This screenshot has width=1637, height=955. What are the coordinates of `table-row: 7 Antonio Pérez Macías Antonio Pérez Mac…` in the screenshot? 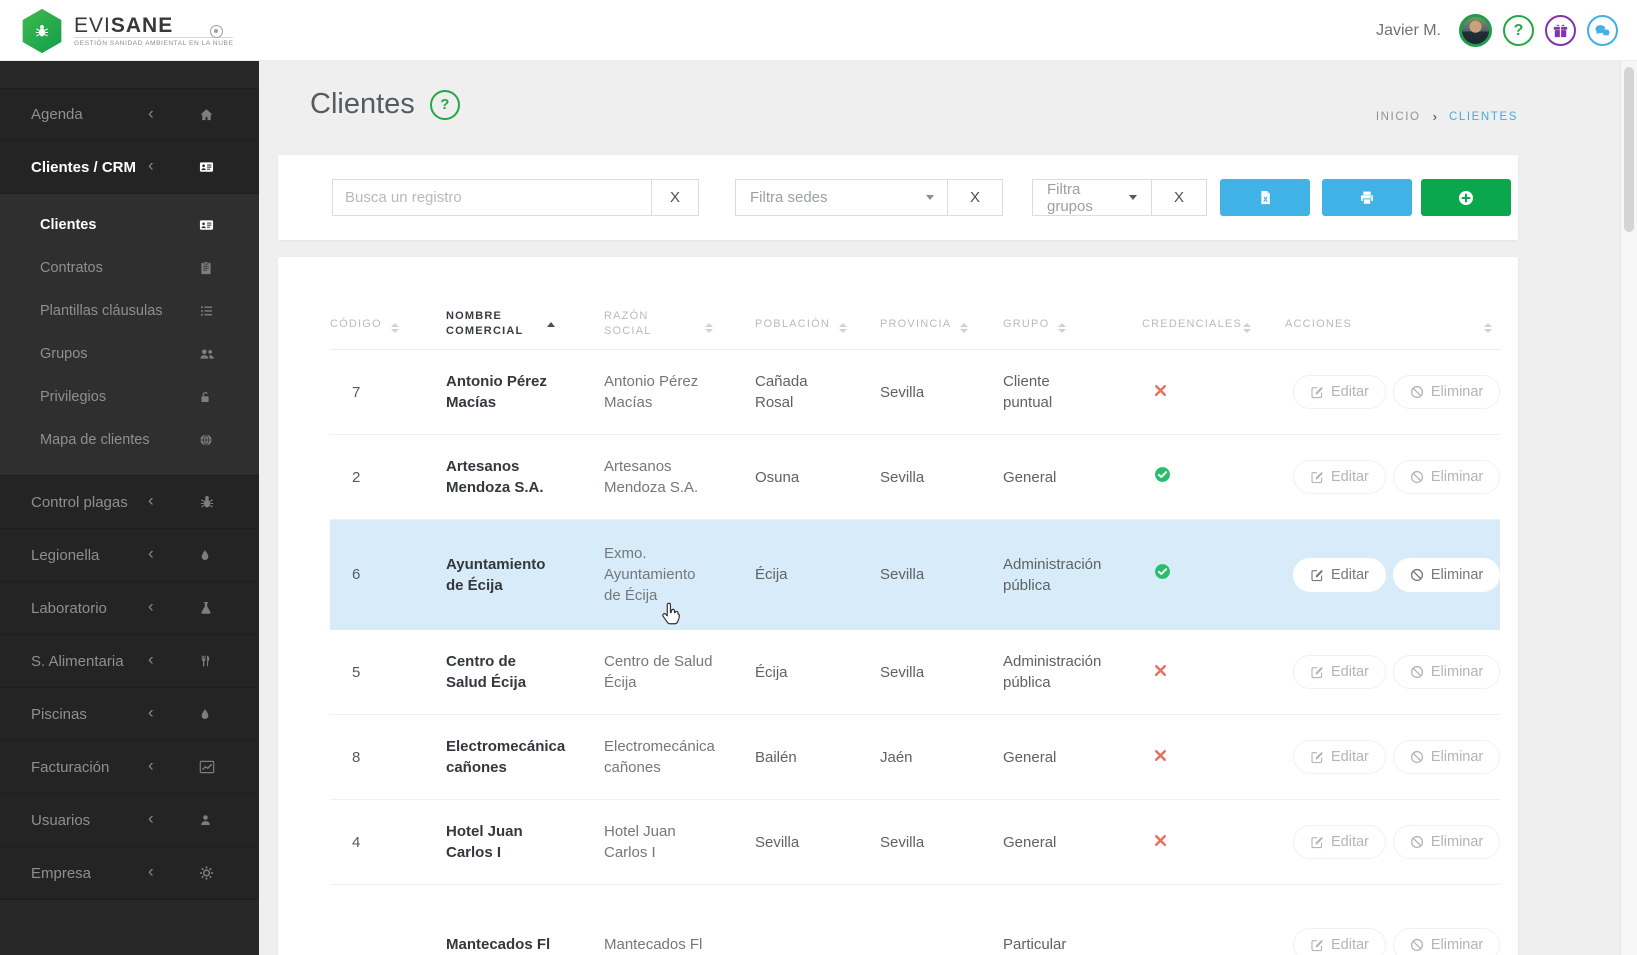 It's located at (915, 392).